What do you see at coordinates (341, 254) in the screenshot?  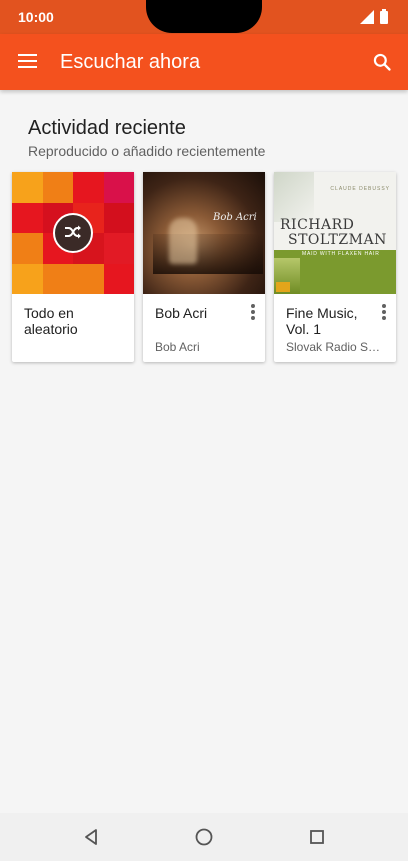 I see `cover-subtitle: MAID WITH FLAXEN HAIR` at bounding box center [341, 254].